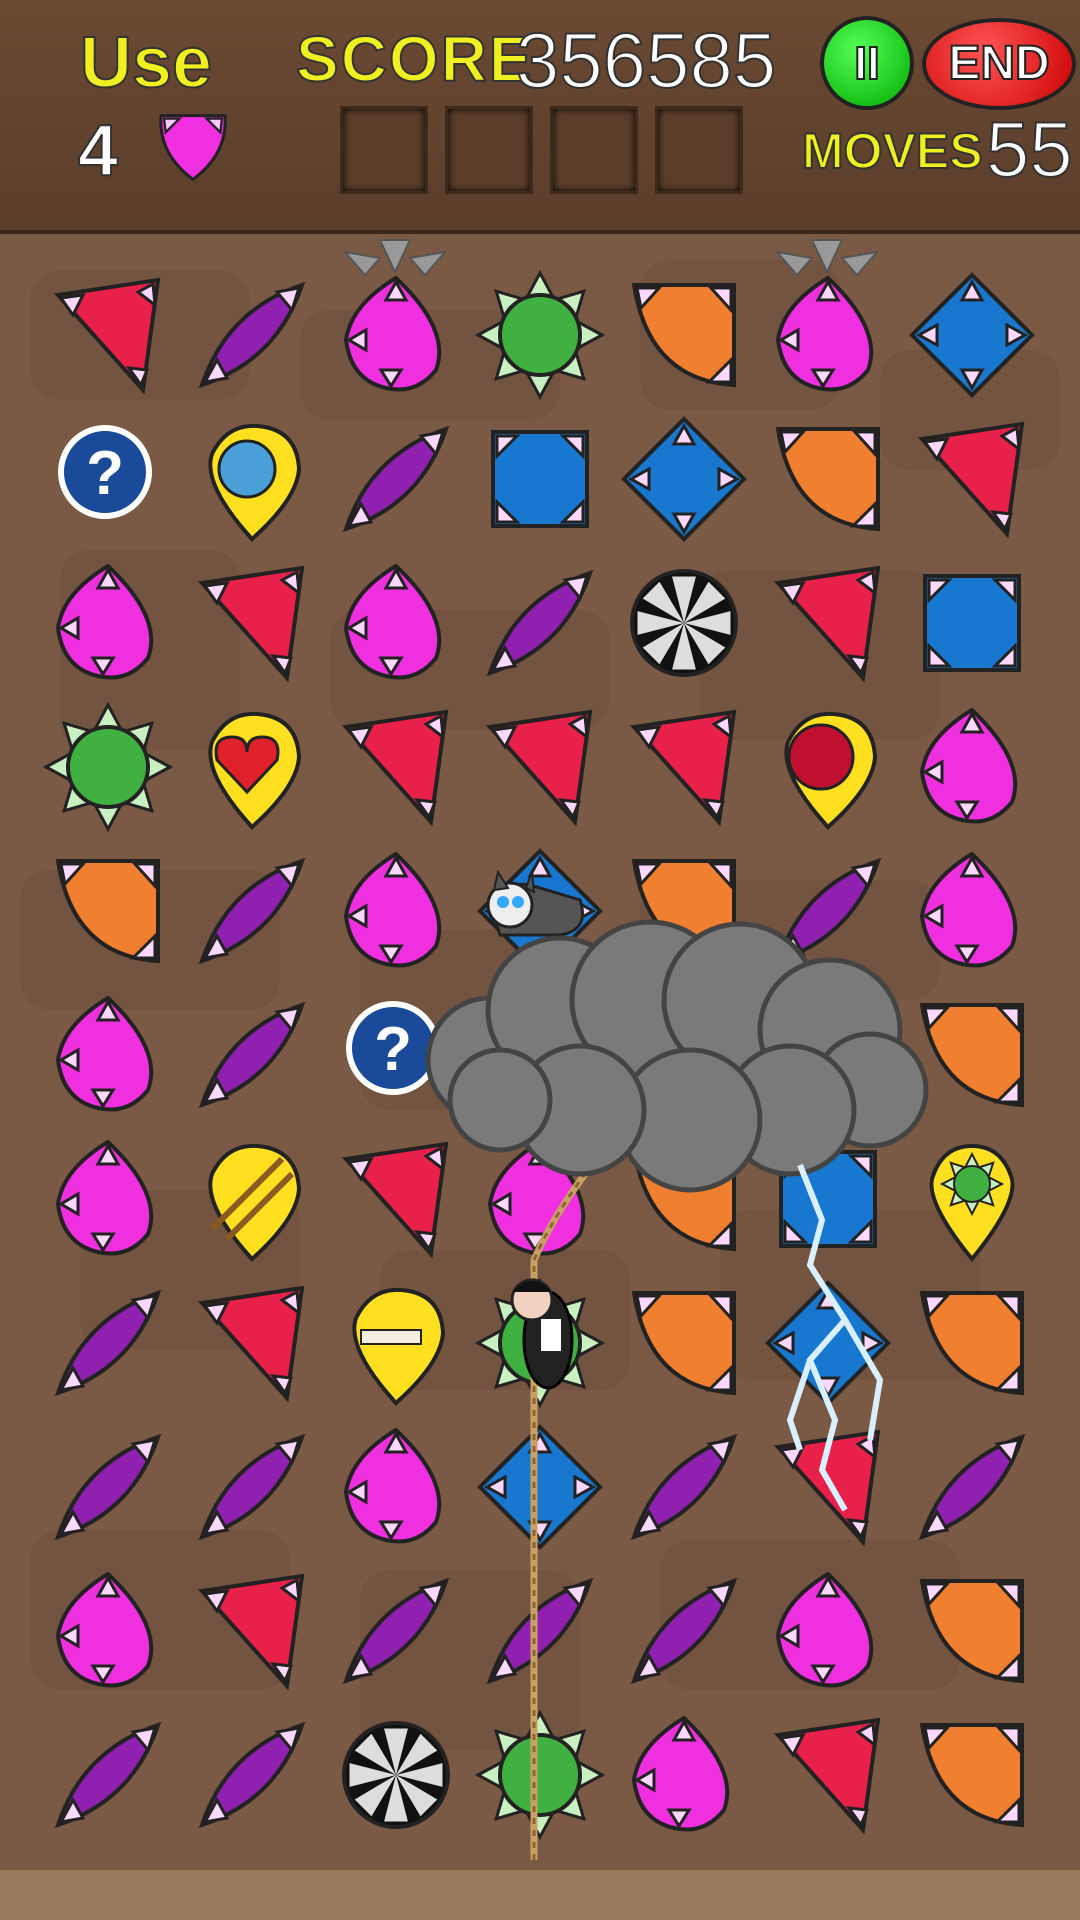 This screenshot has height=1920, width=1080. What do you see at coordinates (414, 59) in the screenshot?
I see `score-label: SCORE` at bounding box center [414, 59].